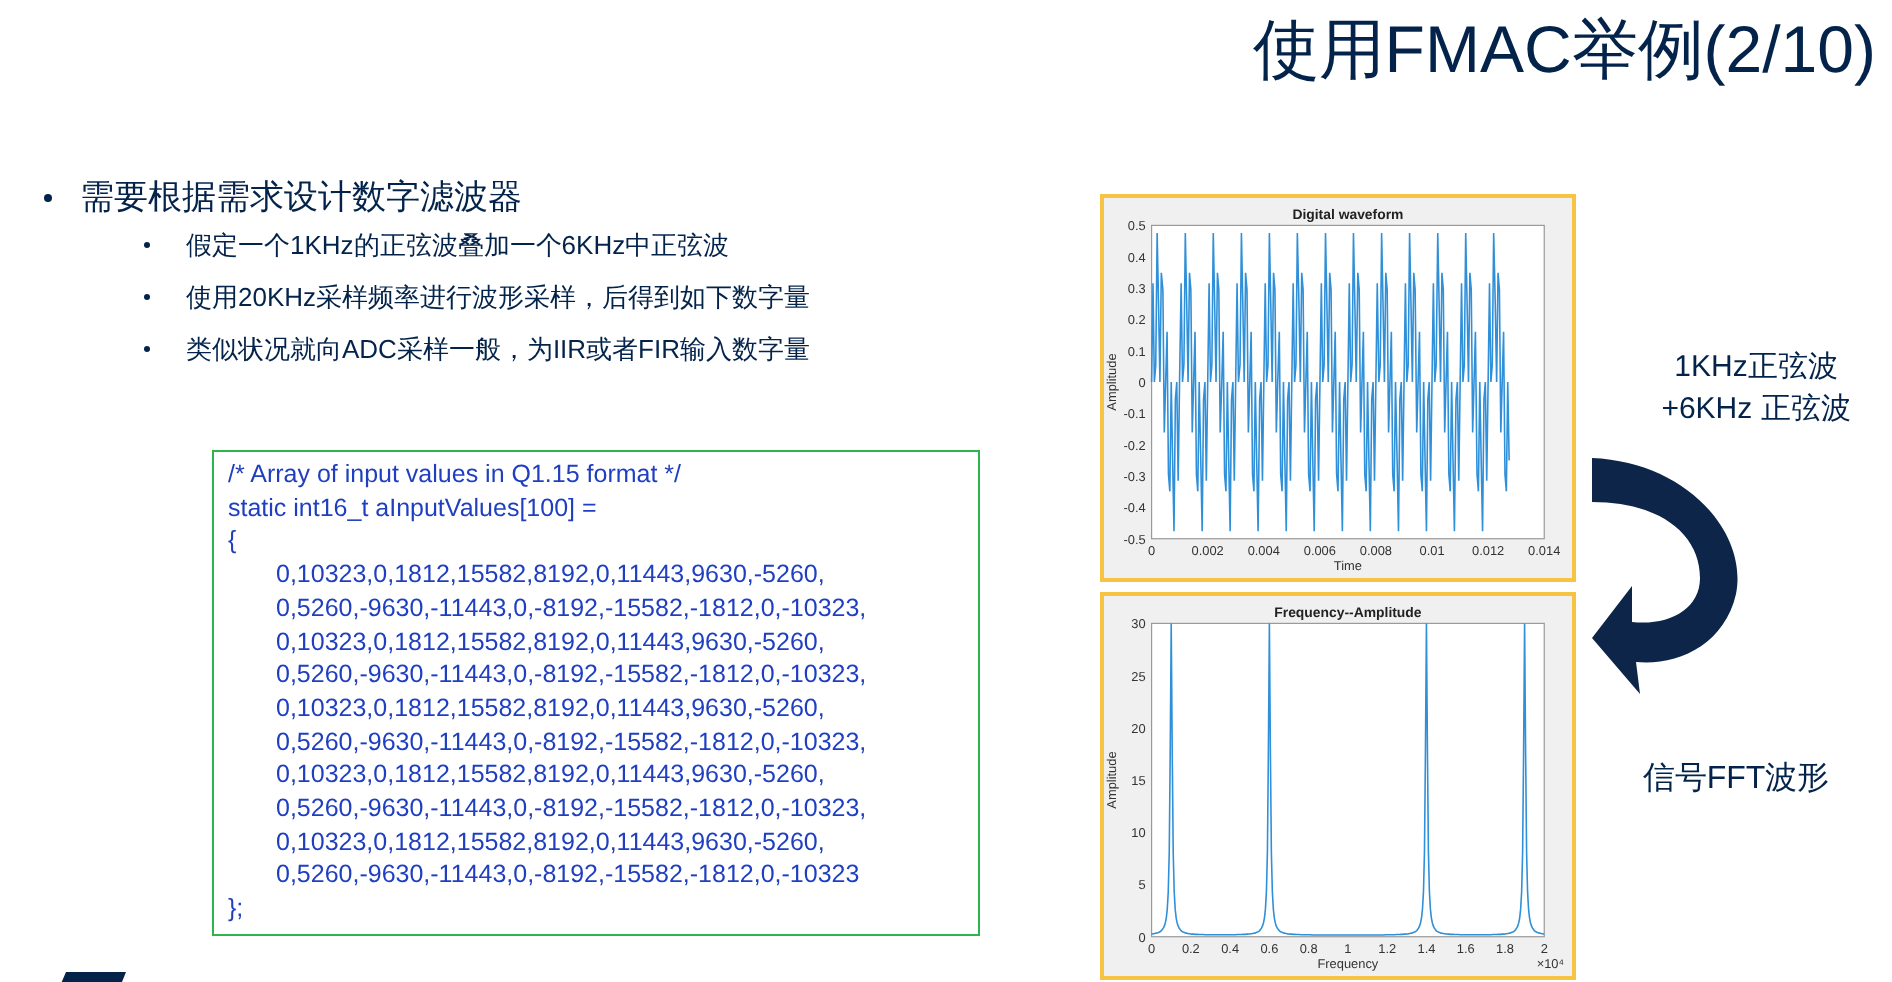  I want to click on code-line: 0,5260,-9630,-11443,0,-8192,-15582,-1812,0,-10323, so click(568, 875).